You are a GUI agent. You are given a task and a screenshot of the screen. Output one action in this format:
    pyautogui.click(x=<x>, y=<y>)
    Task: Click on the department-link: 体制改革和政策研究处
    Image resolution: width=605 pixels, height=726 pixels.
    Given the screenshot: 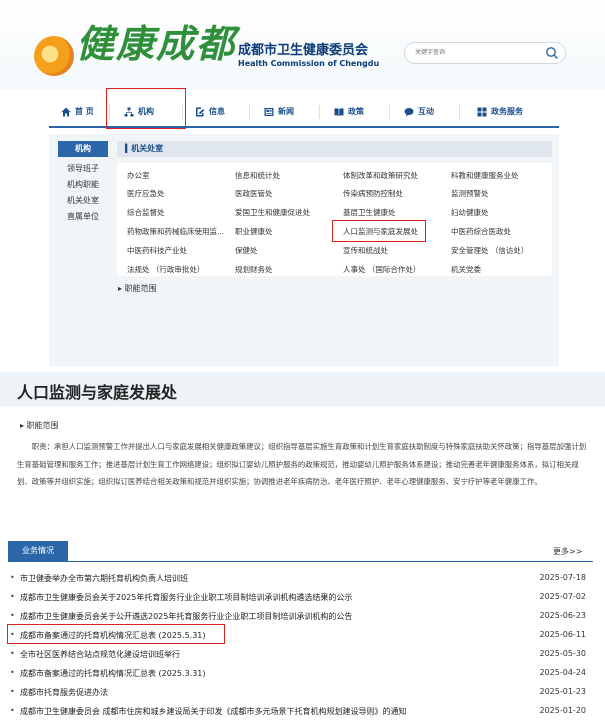 What is the action you would take?
    pyautogui.click(x=380, y=175)
    